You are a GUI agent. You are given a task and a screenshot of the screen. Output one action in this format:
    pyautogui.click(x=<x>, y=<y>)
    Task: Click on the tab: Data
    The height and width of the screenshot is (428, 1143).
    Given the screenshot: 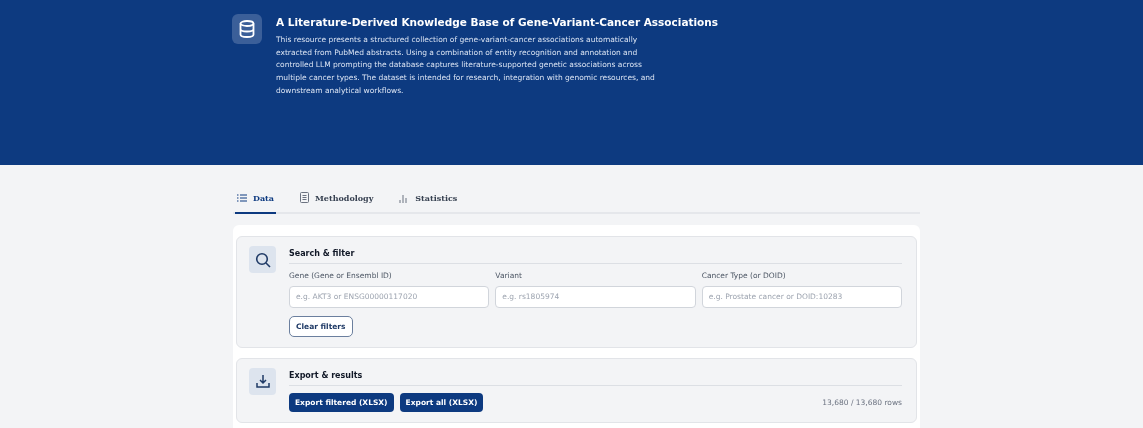 What is the action you would take?
    pyautogui.click(x=255, y=202)
    